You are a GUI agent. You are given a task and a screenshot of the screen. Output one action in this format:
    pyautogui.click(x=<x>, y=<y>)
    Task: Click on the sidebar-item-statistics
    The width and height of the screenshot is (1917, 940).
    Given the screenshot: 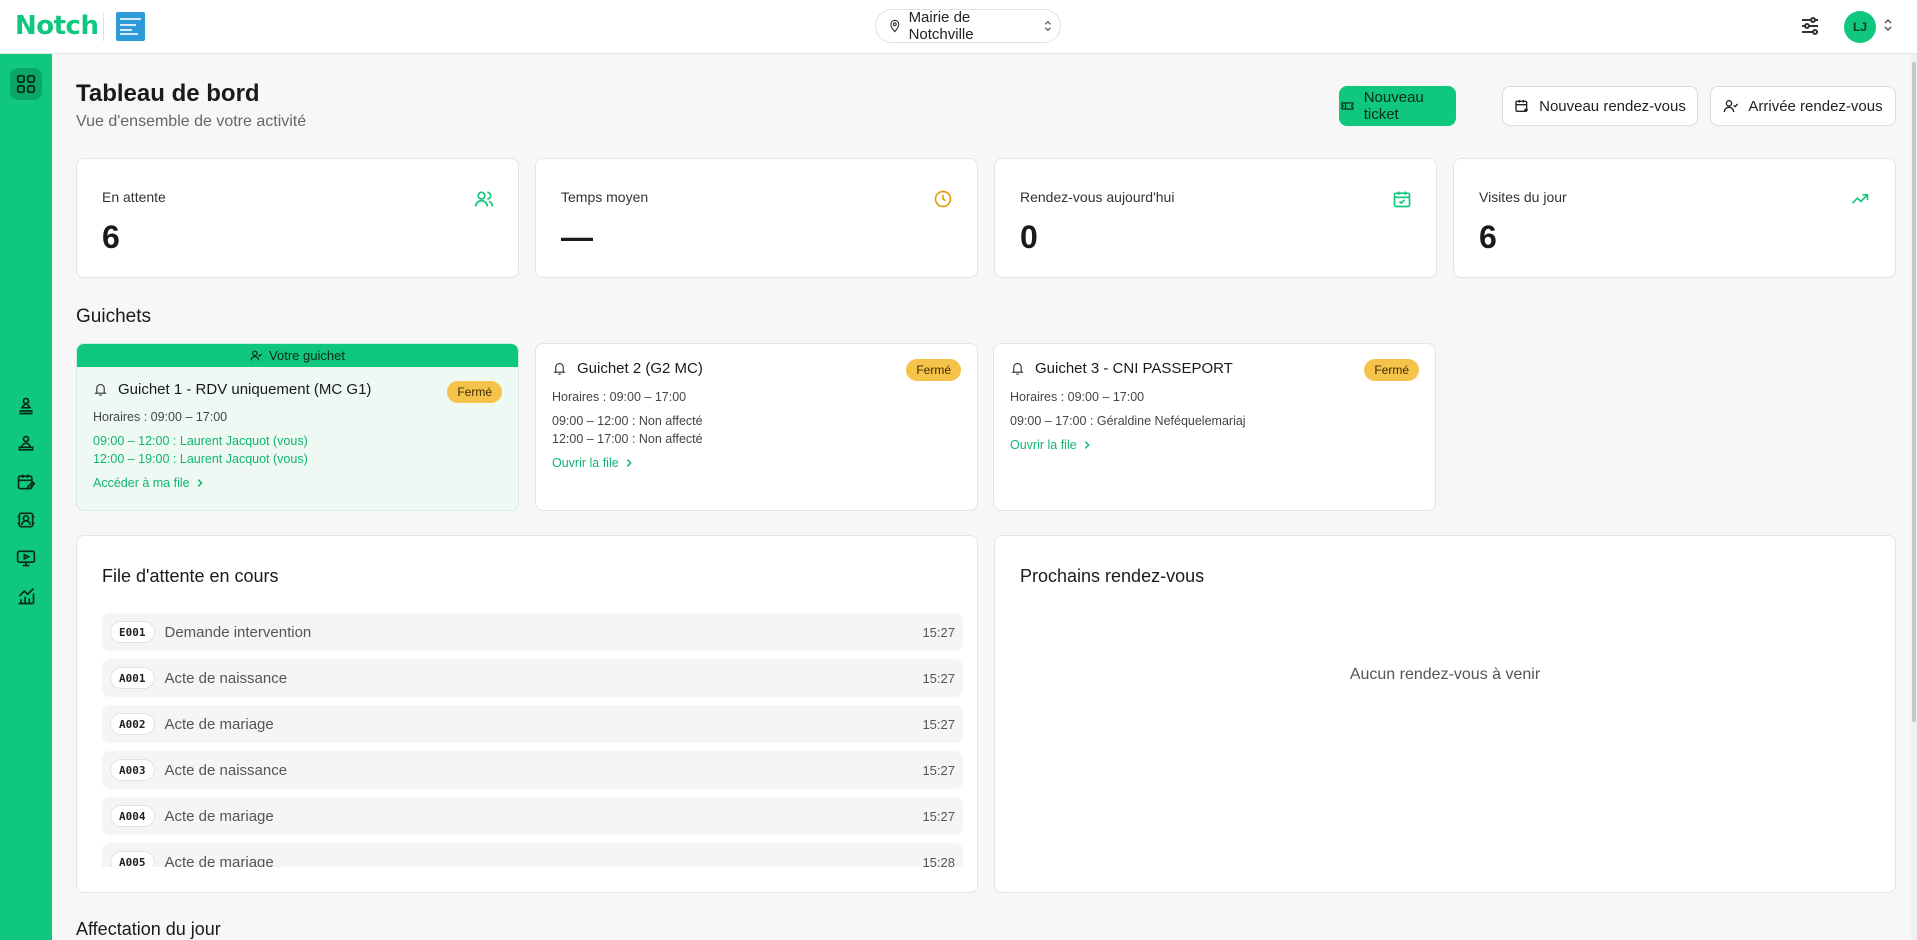 What is the action you would take?
    pyautogui.click(x=26, y=596)
    